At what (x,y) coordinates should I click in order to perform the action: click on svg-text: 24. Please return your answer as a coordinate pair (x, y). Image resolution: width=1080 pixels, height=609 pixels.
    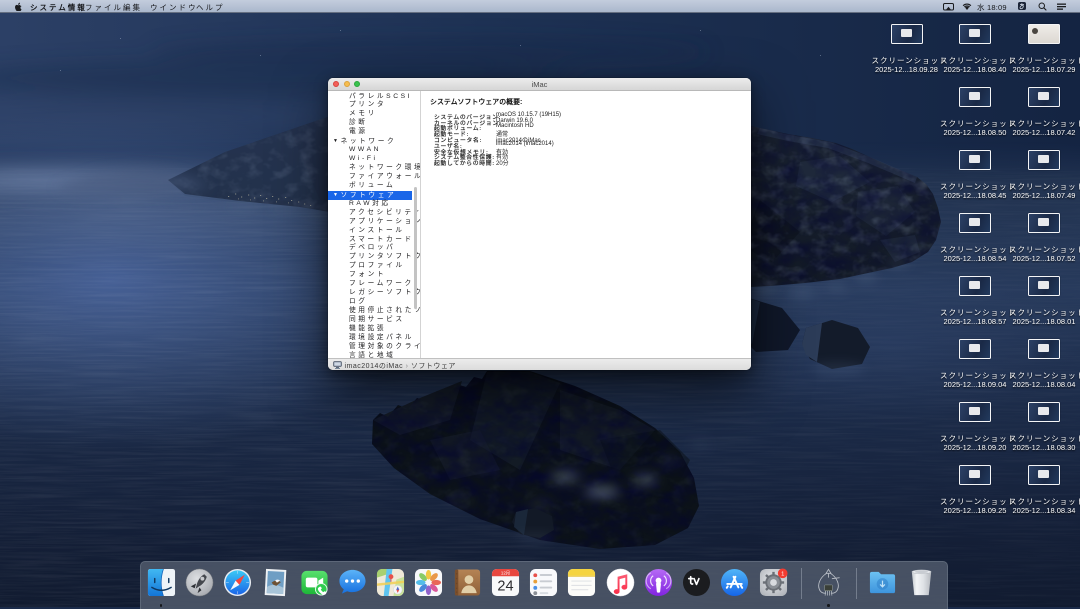
    Looking at the image, I should click on (505, 587).